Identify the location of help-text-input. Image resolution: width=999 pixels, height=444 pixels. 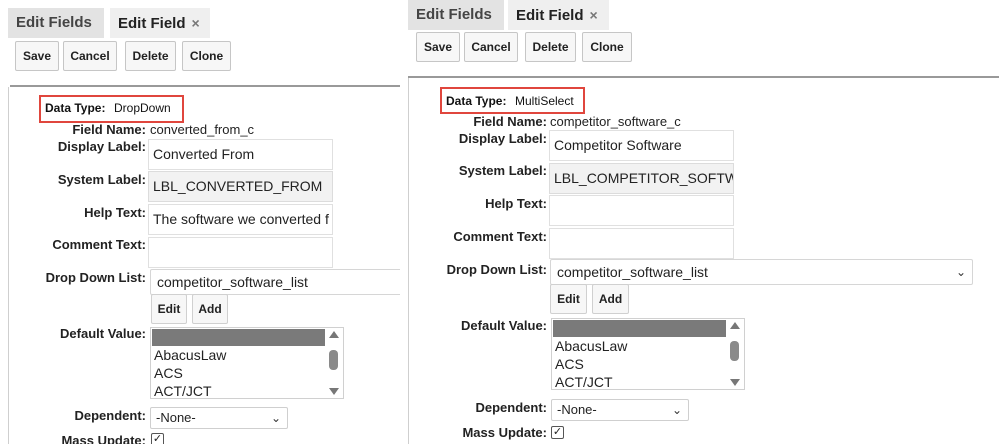
(641, 210).